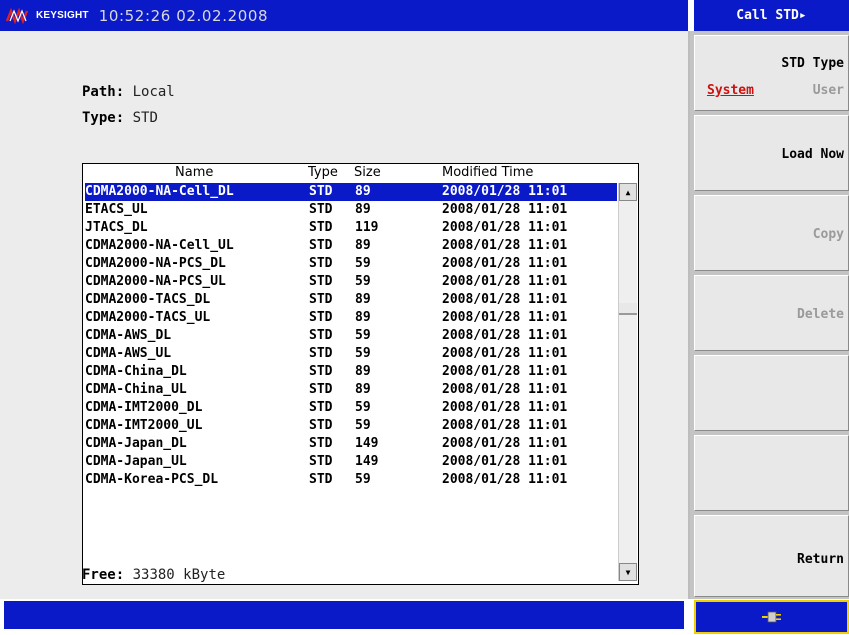  What do you see at coordinates (155, 263) in the screenshot?
I see `file-name: CDMA2000-NA-PCS_DL` at bounding box center [155, 263].